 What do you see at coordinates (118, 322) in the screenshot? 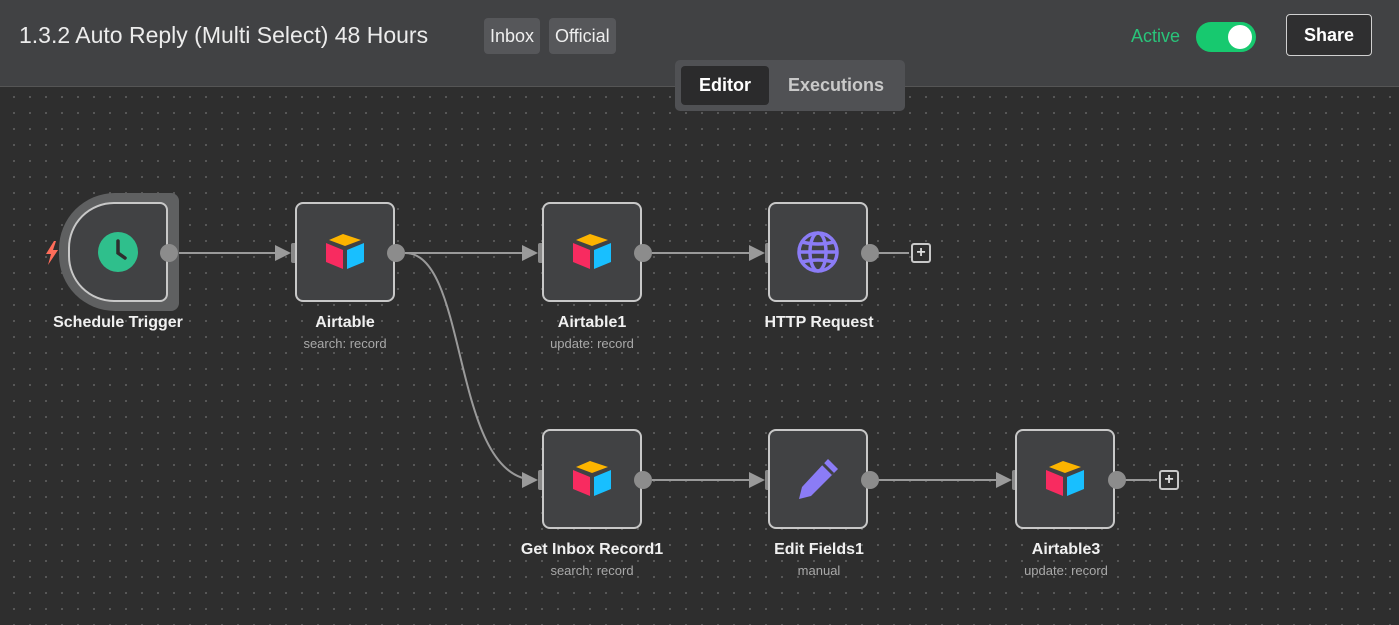
I see `node-label: Schedule Trigger` at bounding box center [118, 322].